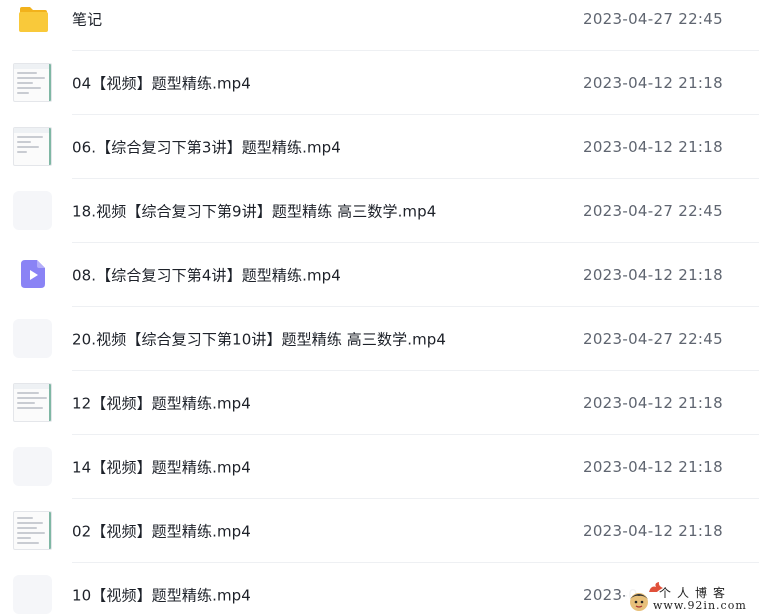 This screenshot has height=615, width=759. What do you see at coordinates (254, 211) in the screenshot?
I see `file-name: 18.视频【综合复习下第9讲】题型精练 高三数学.mp4` at bounding box center [254, 211].